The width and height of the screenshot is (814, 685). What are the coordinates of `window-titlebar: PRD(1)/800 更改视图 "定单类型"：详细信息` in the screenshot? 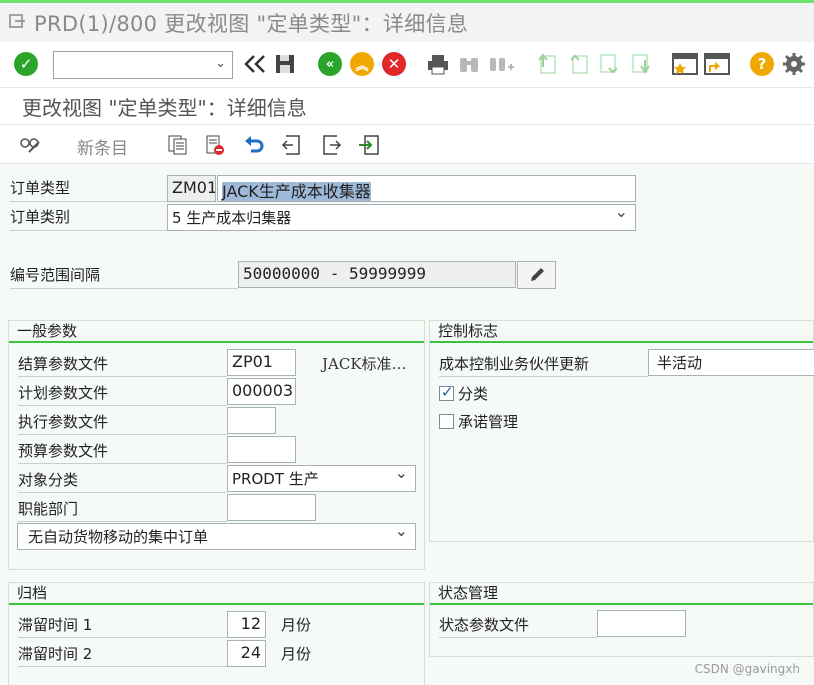 It's located at (407, 21).